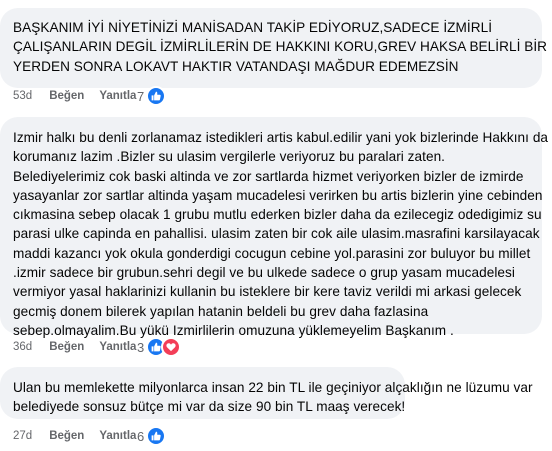 The height and width of the screenshot is (451, 552). I want to click on reaction-summary: 3, so click(159, 347).